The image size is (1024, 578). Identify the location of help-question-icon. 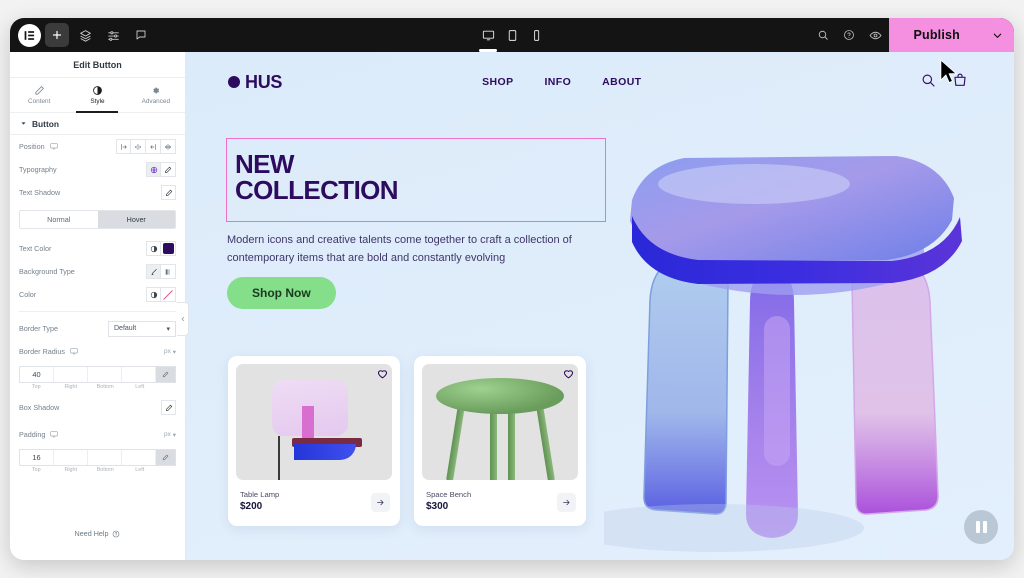
(849, 35).